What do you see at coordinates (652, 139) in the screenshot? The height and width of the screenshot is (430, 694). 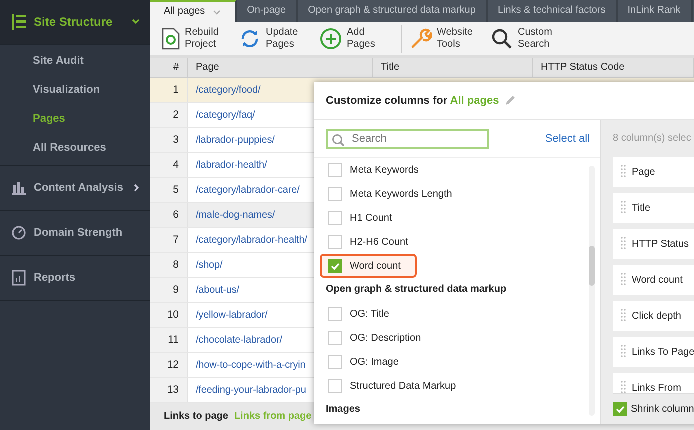 I see `selected-count: 8 column(s) selec` at bounding box center [652, 139].